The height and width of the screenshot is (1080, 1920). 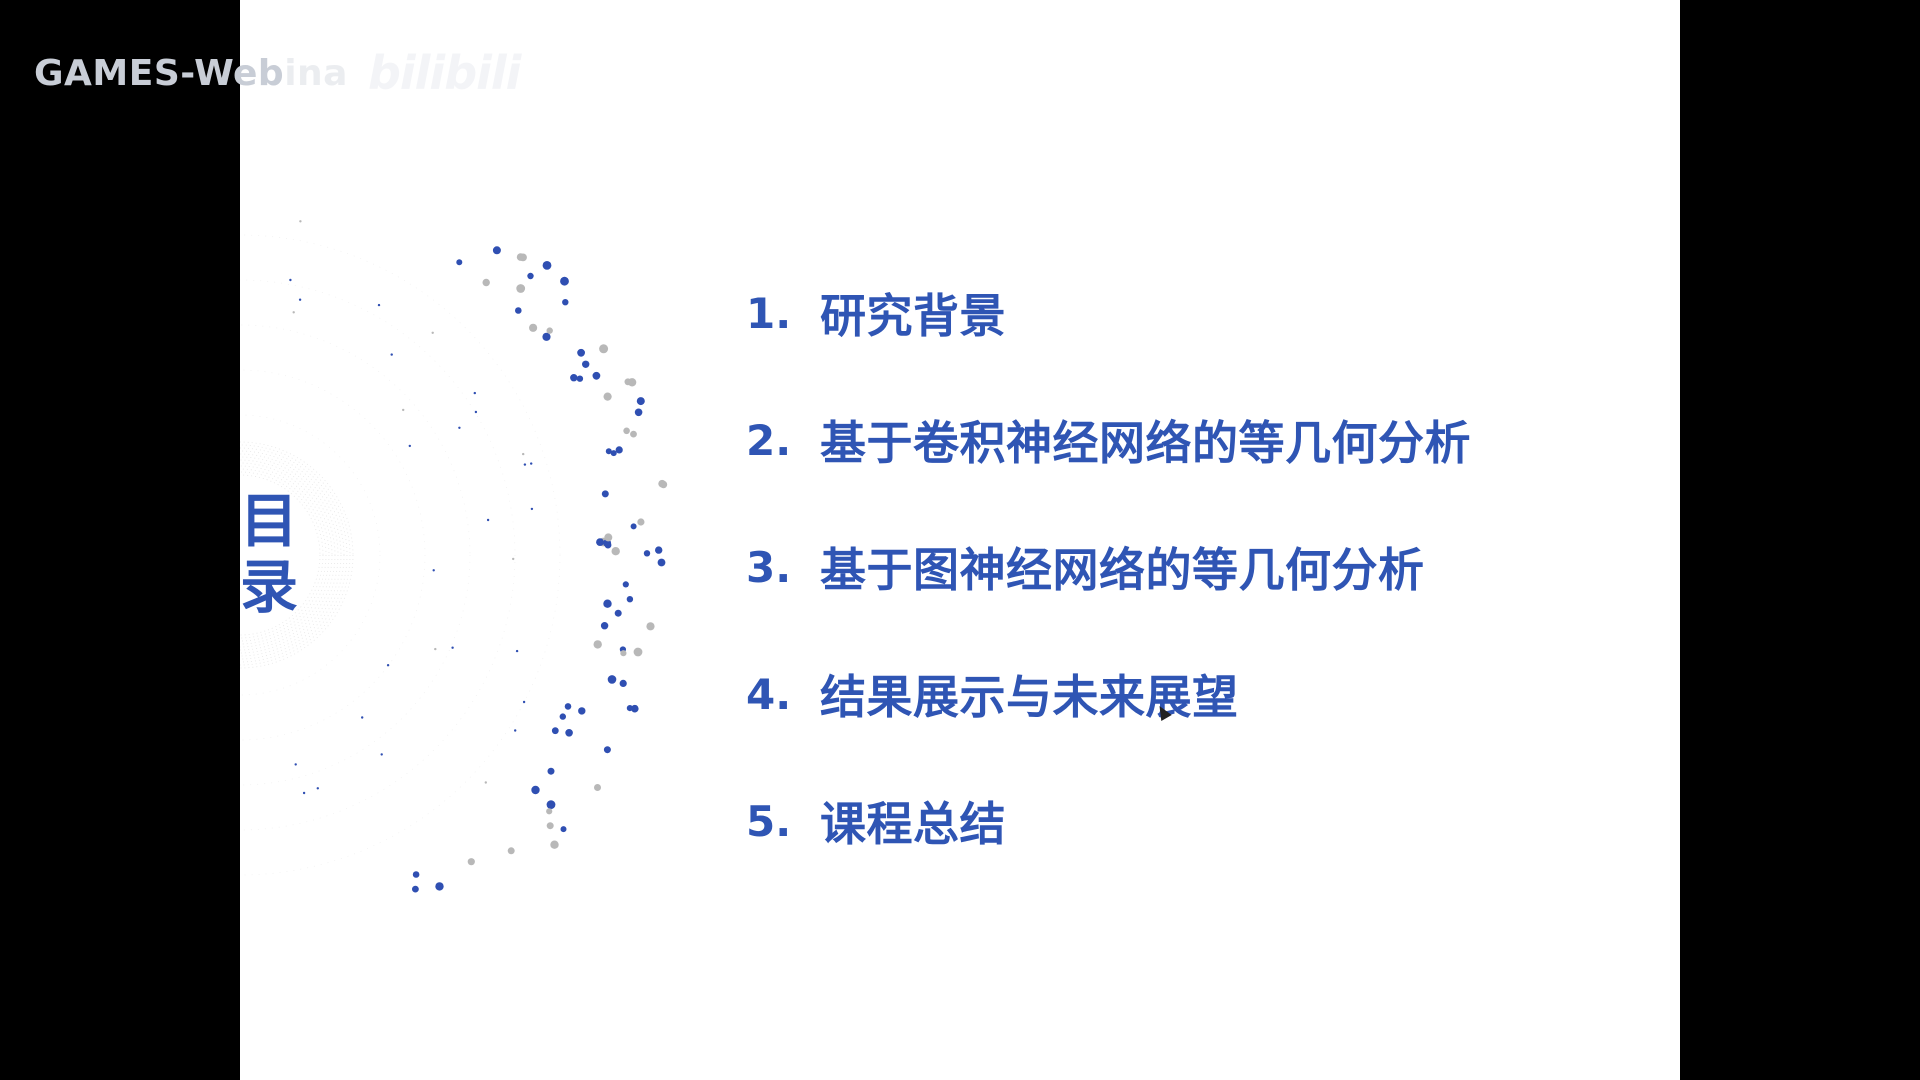 What do you see at coordinates (769, 567) in the screenshot?
I see `toc-item-number: 3.` at bounding box center [769, 567].